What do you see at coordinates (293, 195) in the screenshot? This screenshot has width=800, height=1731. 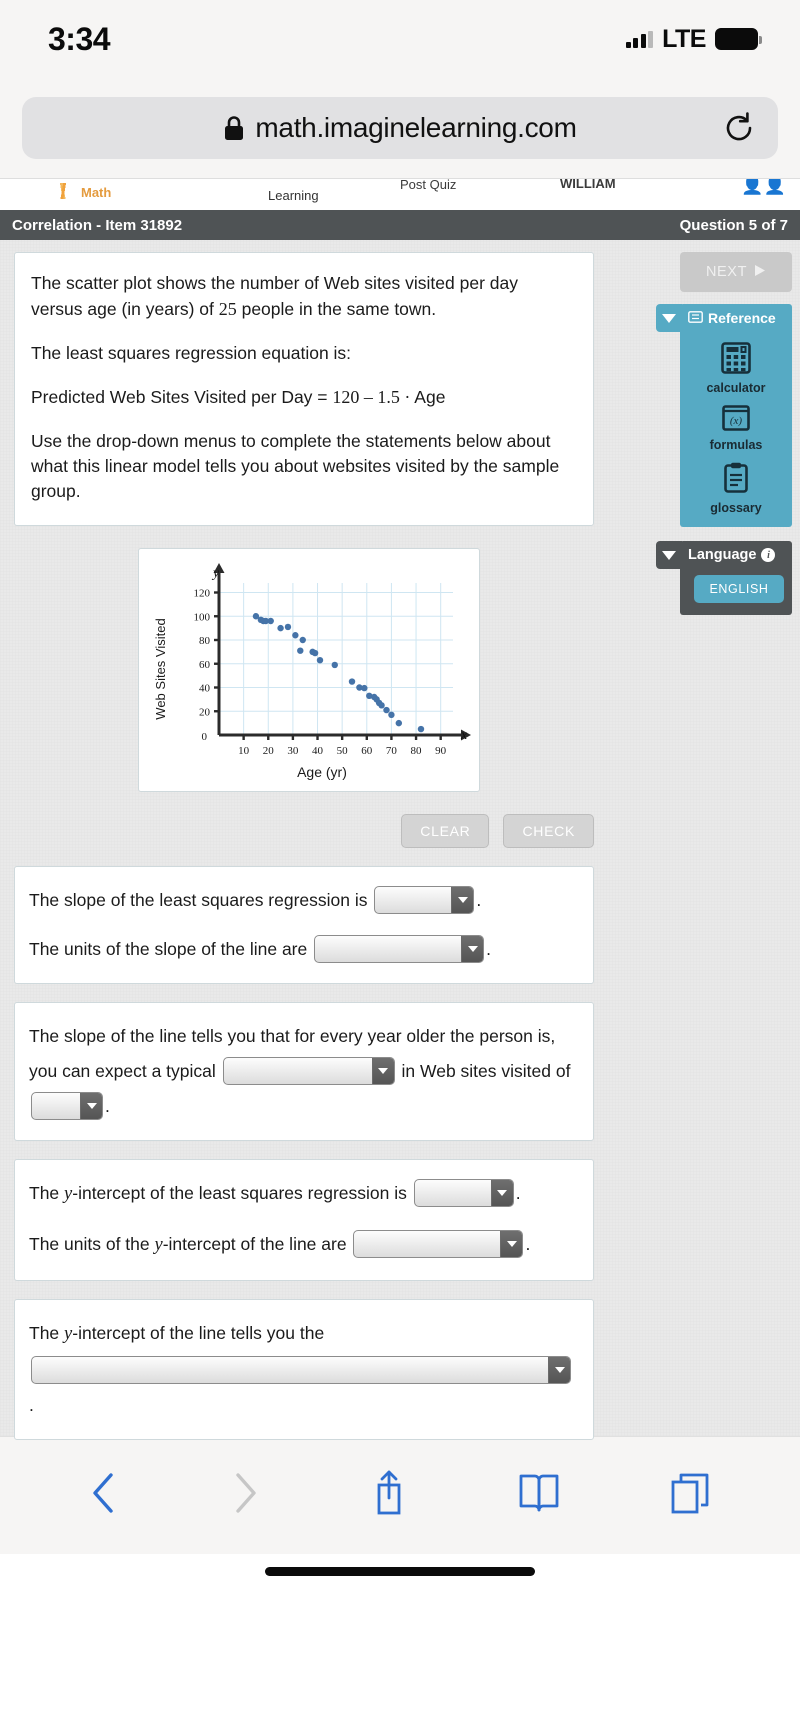 I see `nav-learning-link: Learning` at bounding box center [293, 195].